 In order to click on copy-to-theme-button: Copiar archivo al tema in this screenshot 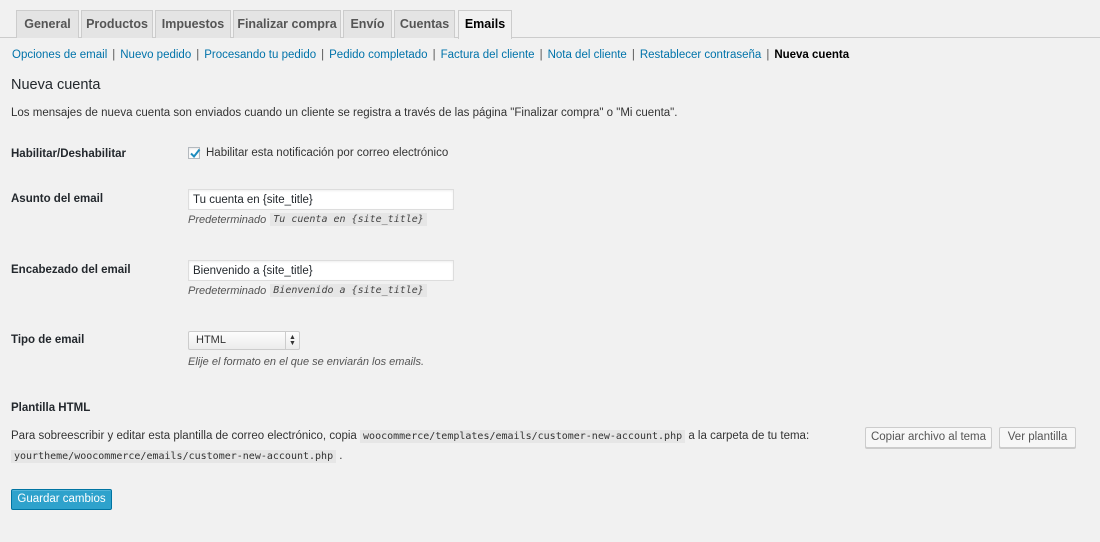, I will do `click(928, 437)`.